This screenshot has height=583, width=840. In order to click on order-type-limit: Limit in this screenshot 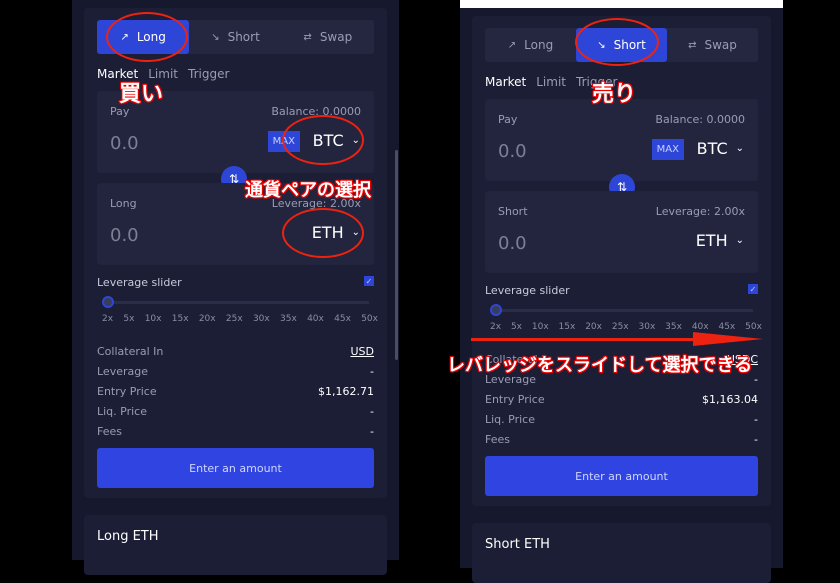, I will do `click(551, 82)`.